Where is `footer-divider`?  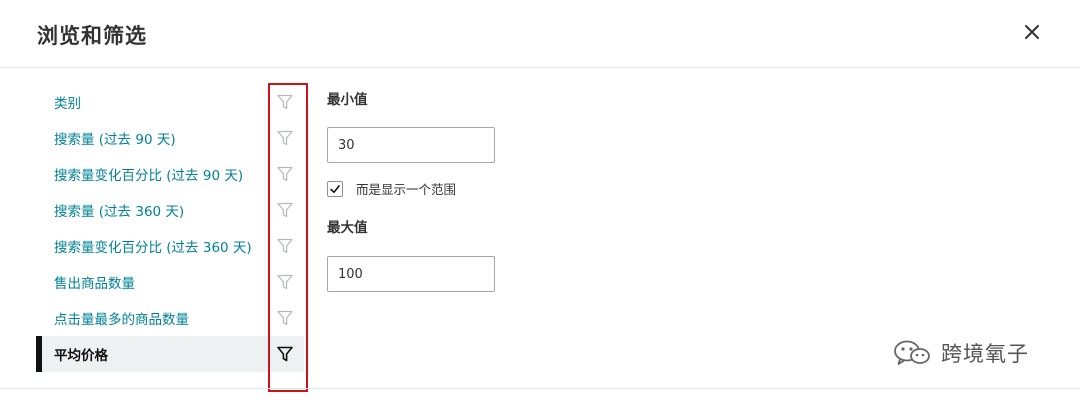 footer-divider is located at coordinates (540, 388).